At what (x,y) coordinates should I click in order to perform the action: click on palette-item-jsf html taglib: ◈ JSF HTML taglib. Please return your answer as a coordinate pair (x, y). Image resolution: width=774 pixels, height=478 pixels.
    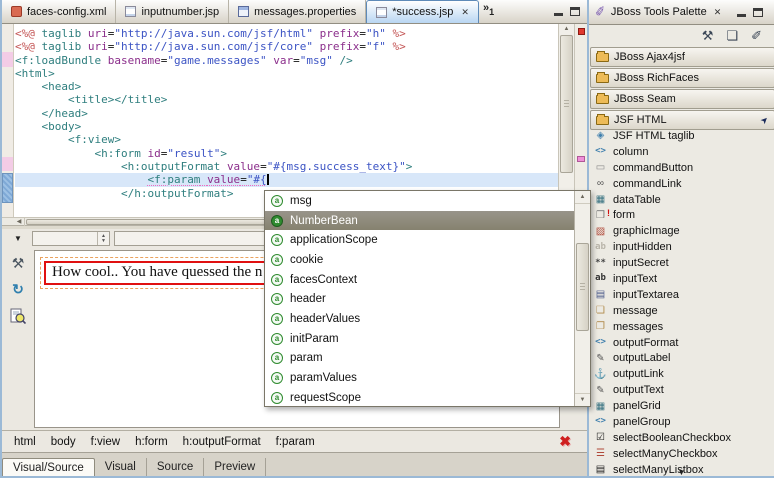
    Looking at the image, I should click on (681, 136).